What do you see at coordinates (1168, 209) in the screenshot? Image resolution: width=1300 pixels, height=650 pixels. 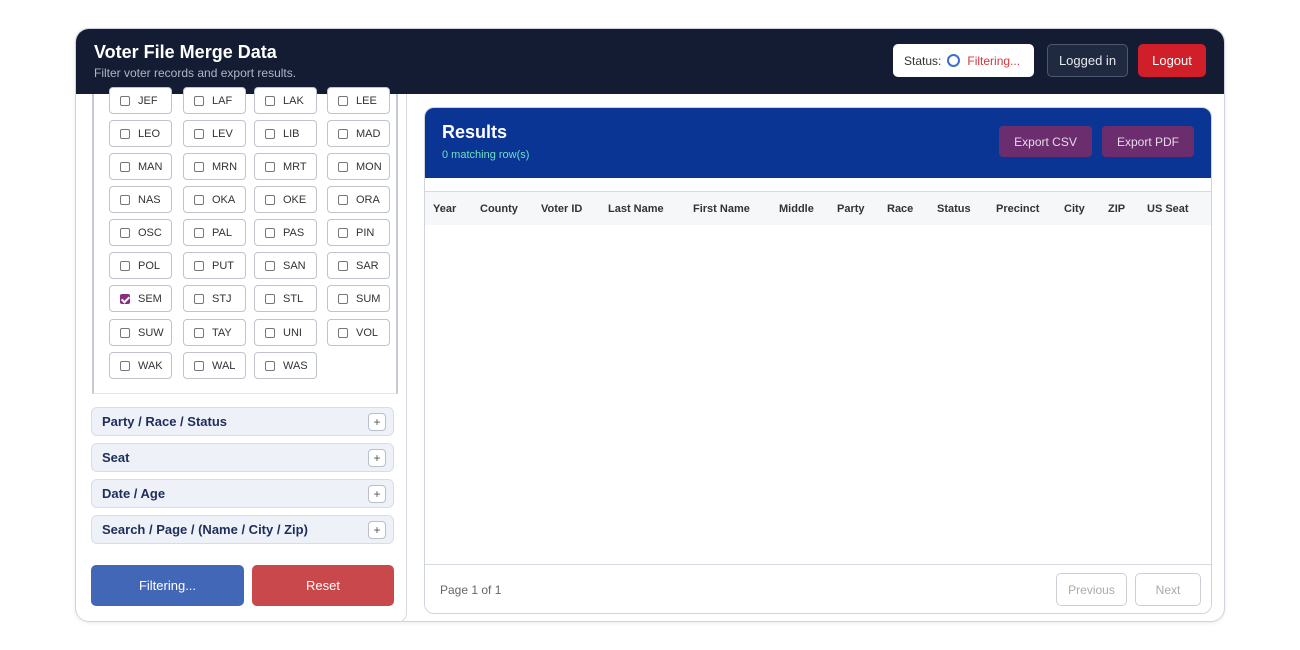 I see `column-header: US Seat` at bounding box center [1168, 209].